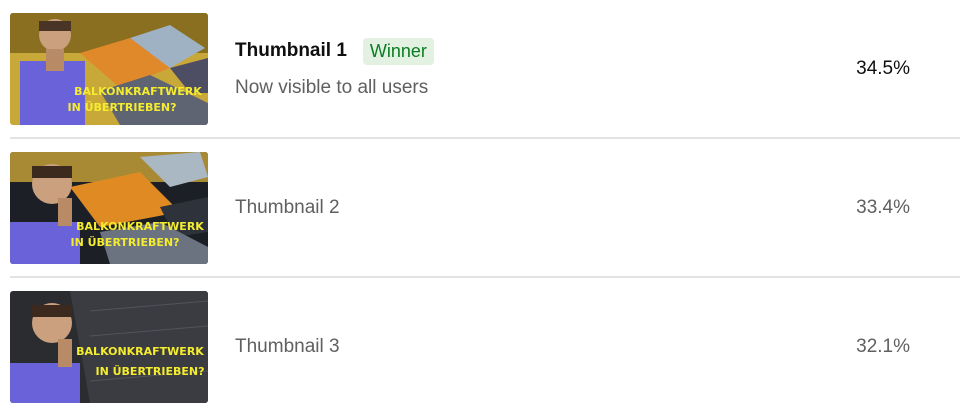  What do you see at coordinates (287, 207) in the screenshot?
I see `thumbnail-title: Thumbnail 2` at bounding box center [287, 207].